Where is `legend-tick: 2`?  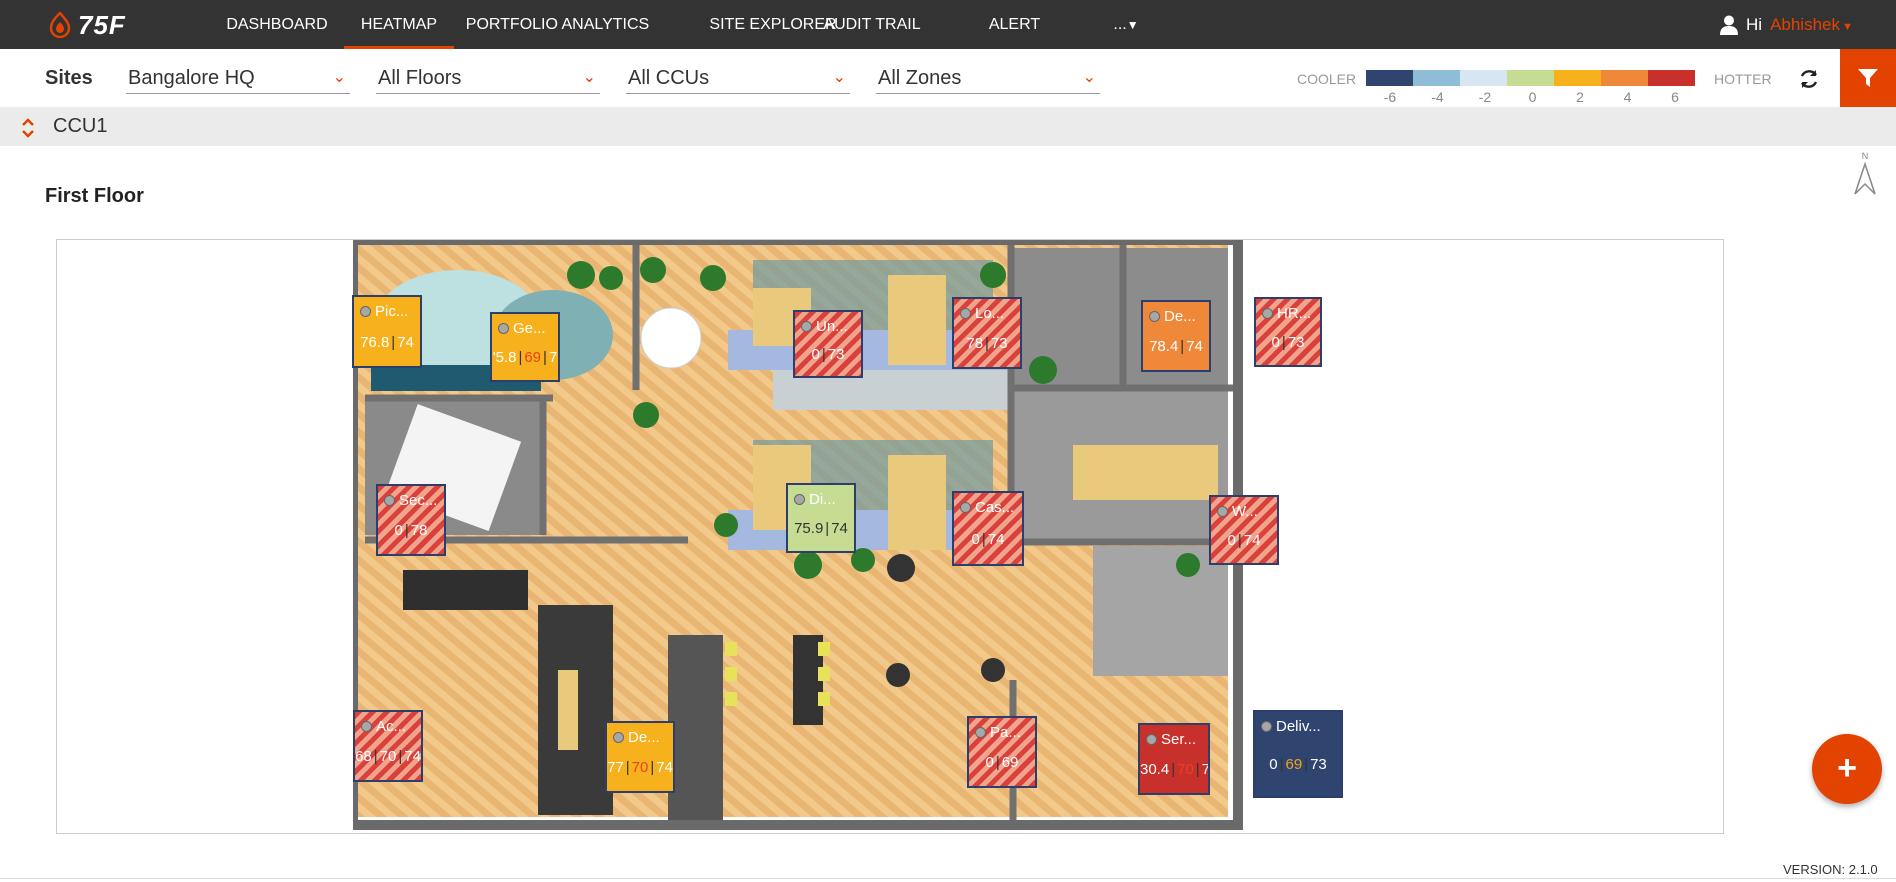
legend-tick: 2 is located at coordinates (1580, 97).